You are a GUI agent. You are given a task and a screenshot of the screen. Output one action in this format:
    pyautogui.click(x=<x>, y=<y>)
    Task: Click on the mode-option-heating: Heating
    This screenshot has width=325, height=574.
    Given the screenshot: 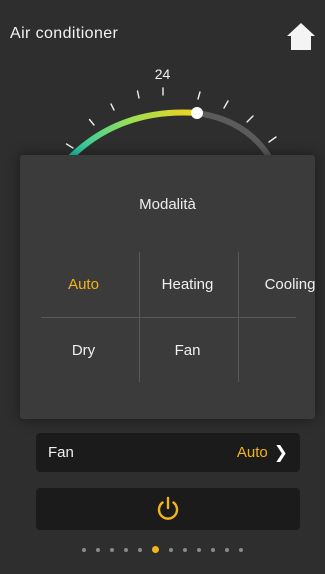 What is the action you would take?
    pyautogui.click(x=187, y=284)
    